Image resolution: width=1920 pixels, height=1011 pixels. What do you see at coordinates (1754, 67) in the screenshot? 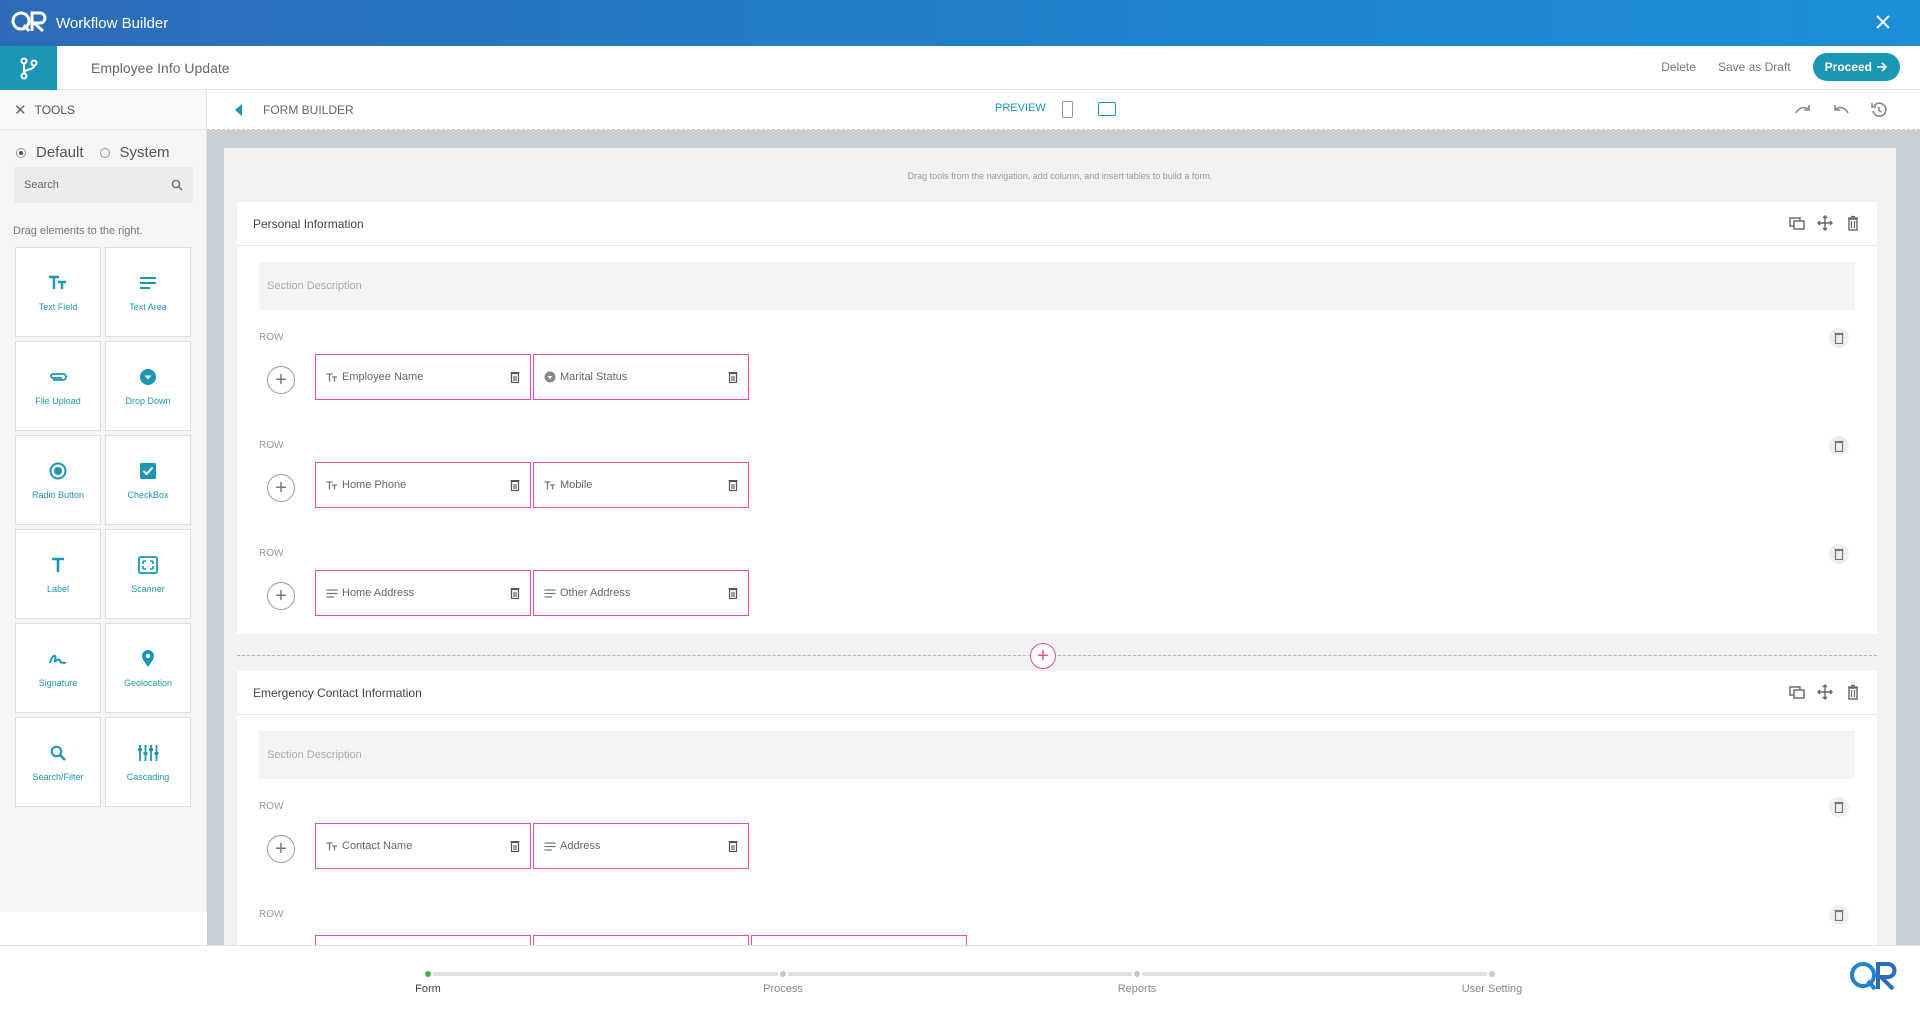
I see `save-draft-button: Save as Draft` at bounding box center [1754, 67].